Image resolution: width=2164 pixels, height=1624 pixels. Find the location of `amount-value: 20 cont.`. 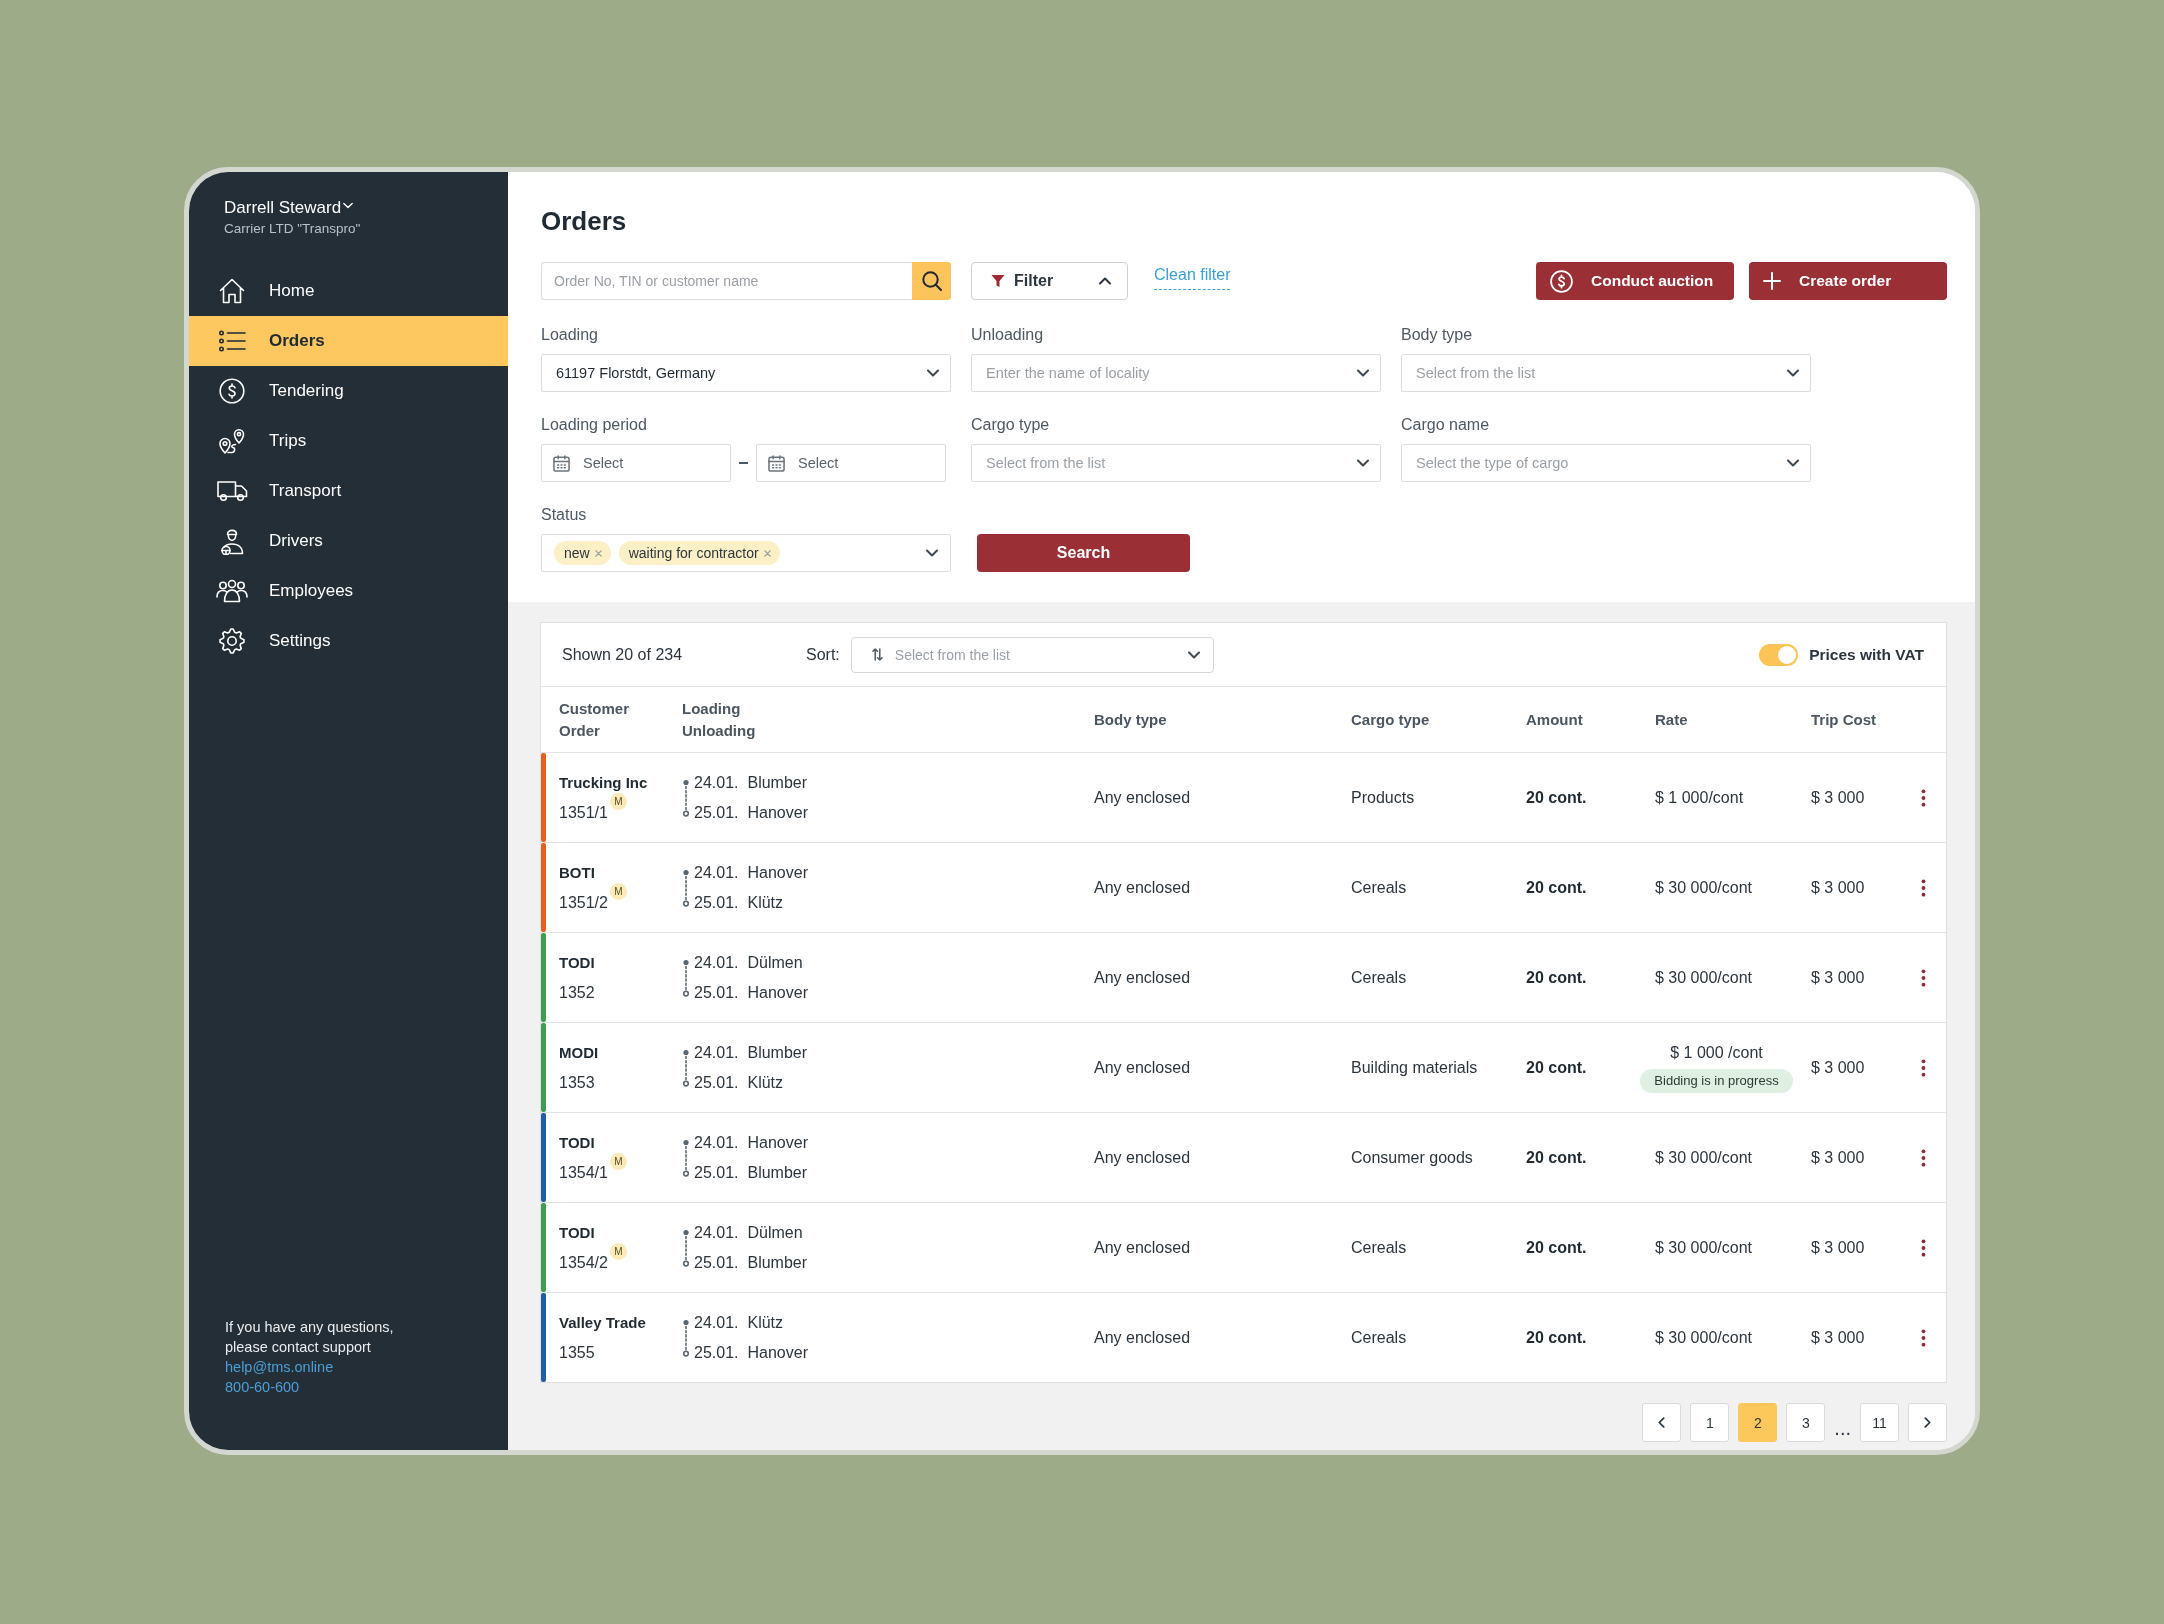

amount-value: 20 cont. is located at coordinates (1556, 1157).